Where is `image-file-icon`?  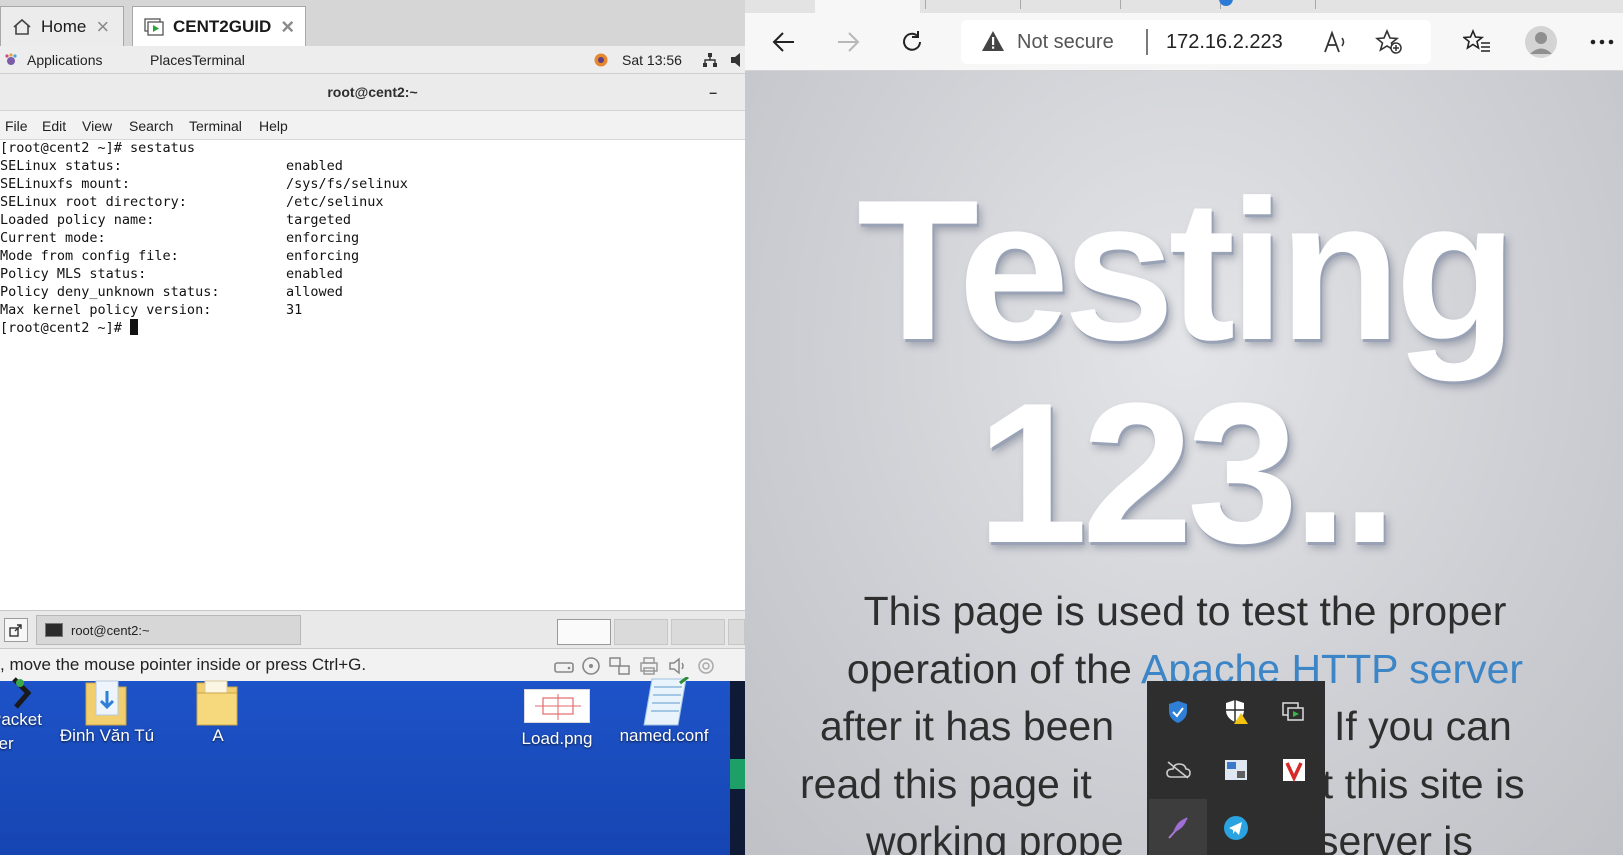
image-file-icon is located at coordinates (557, 706).